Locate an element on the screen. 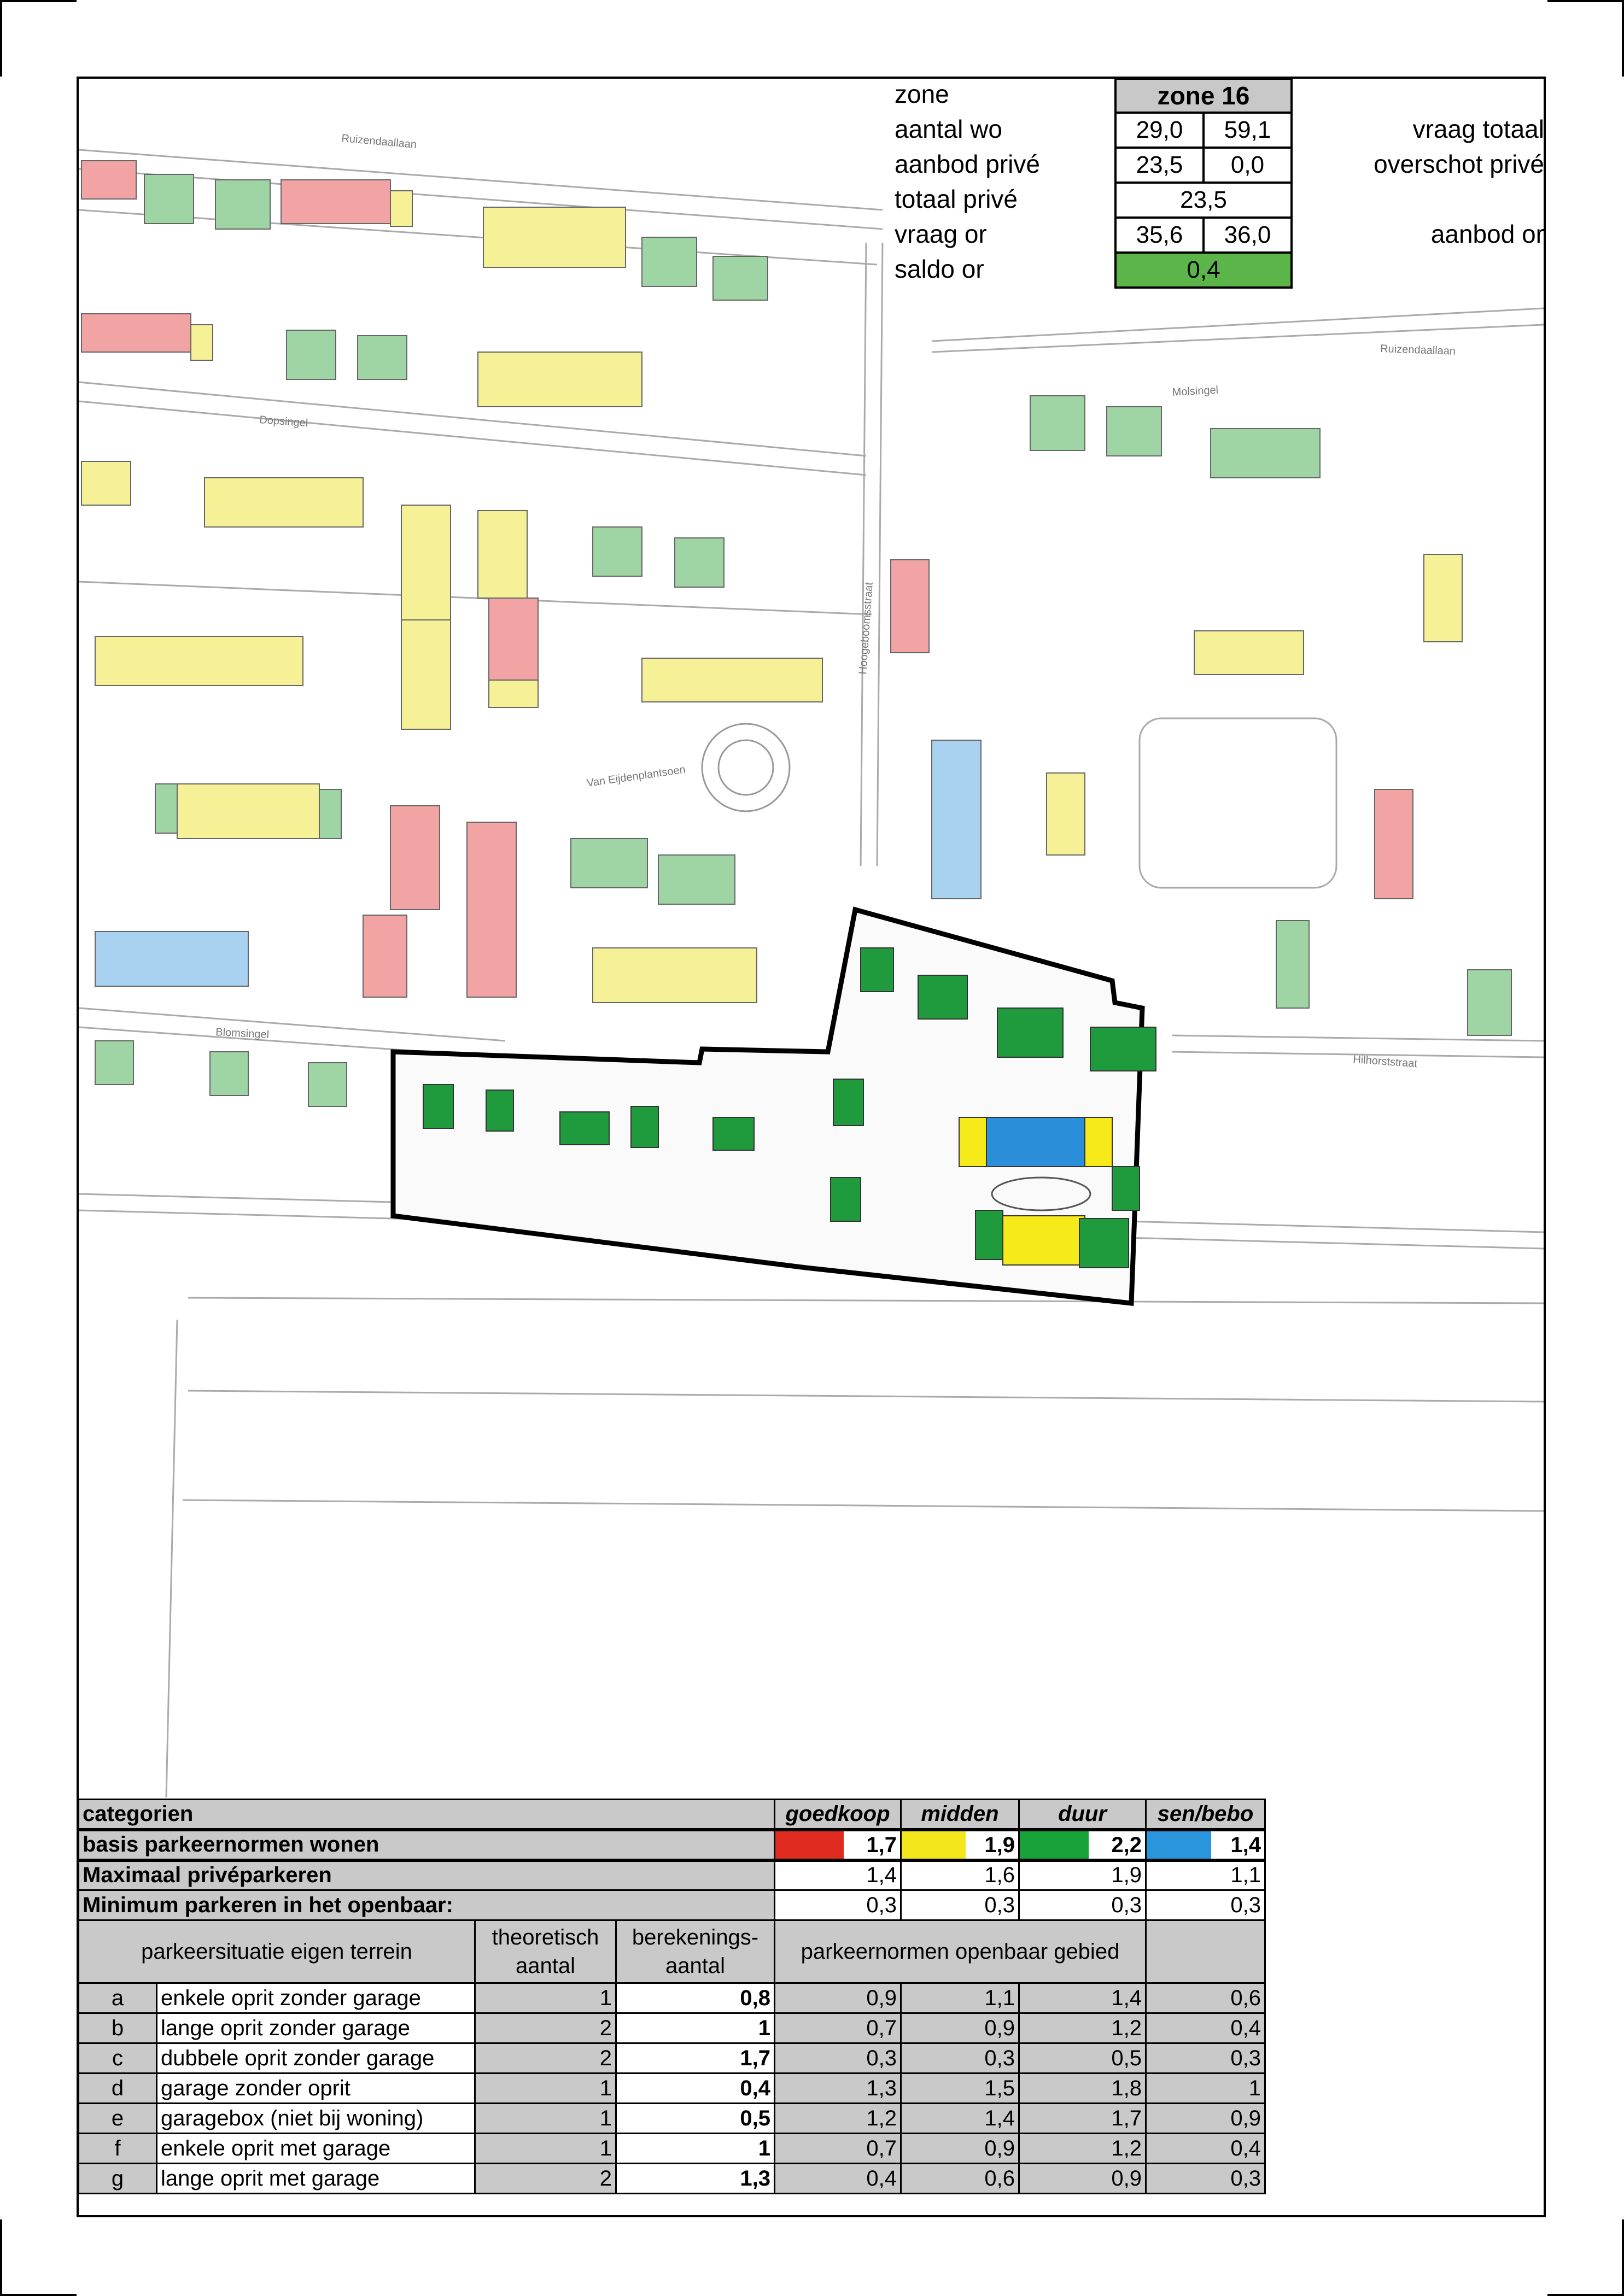  aanbod-or-label: aanbod or is located at coordinates (1487, 234).